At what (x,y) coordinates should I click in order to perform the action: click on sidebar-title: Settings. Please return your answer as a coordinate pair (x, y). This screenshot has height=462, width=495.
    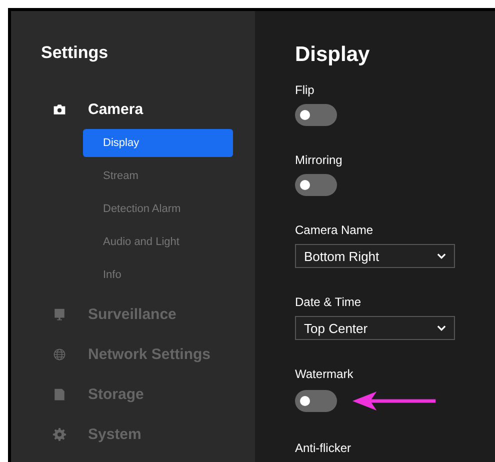
    Looking at the image, I should click on (75, 53).